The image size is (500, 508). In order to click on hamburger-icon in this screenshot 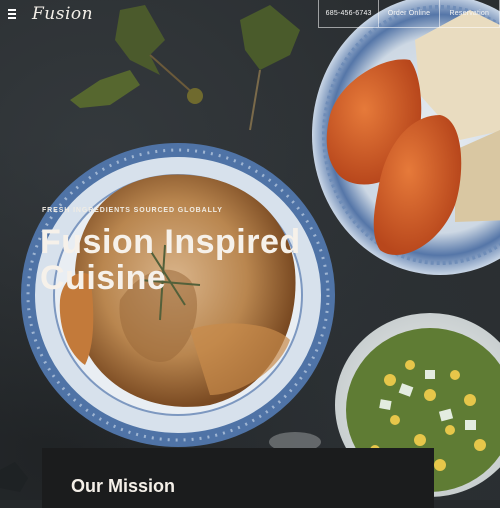, I will do `click(14, 14)`.